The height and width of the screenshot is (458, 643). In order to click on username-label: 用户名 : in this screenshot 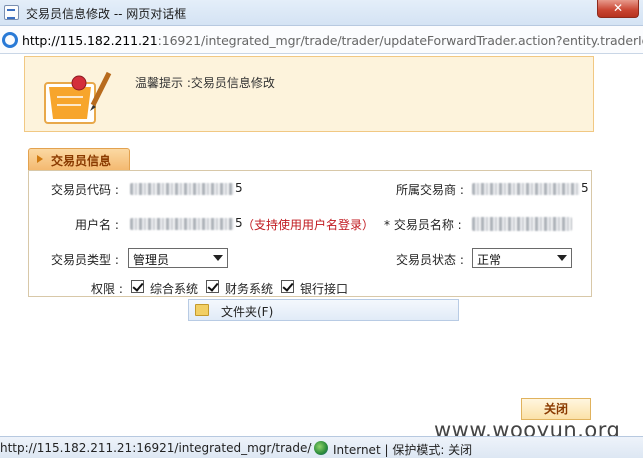, I will do `click(97, 225)`.